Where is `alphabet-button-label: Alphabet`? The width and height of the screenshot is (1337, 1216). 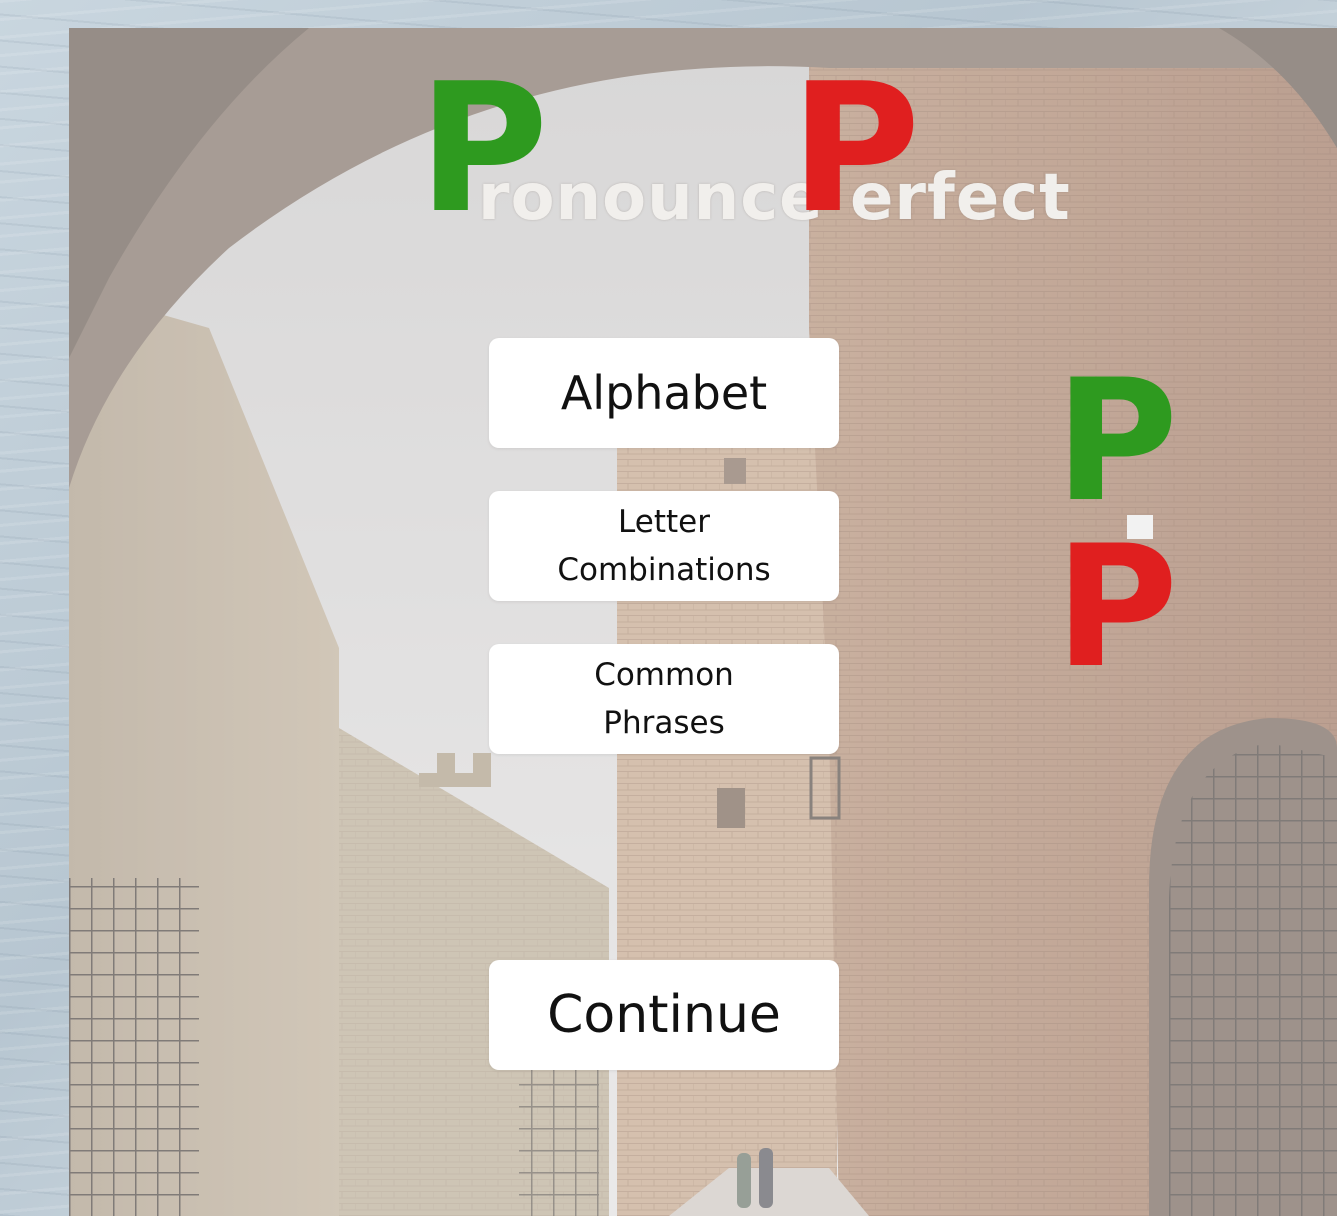 alphabet-button-label: Alphabet is located at coordinates (664, 393).